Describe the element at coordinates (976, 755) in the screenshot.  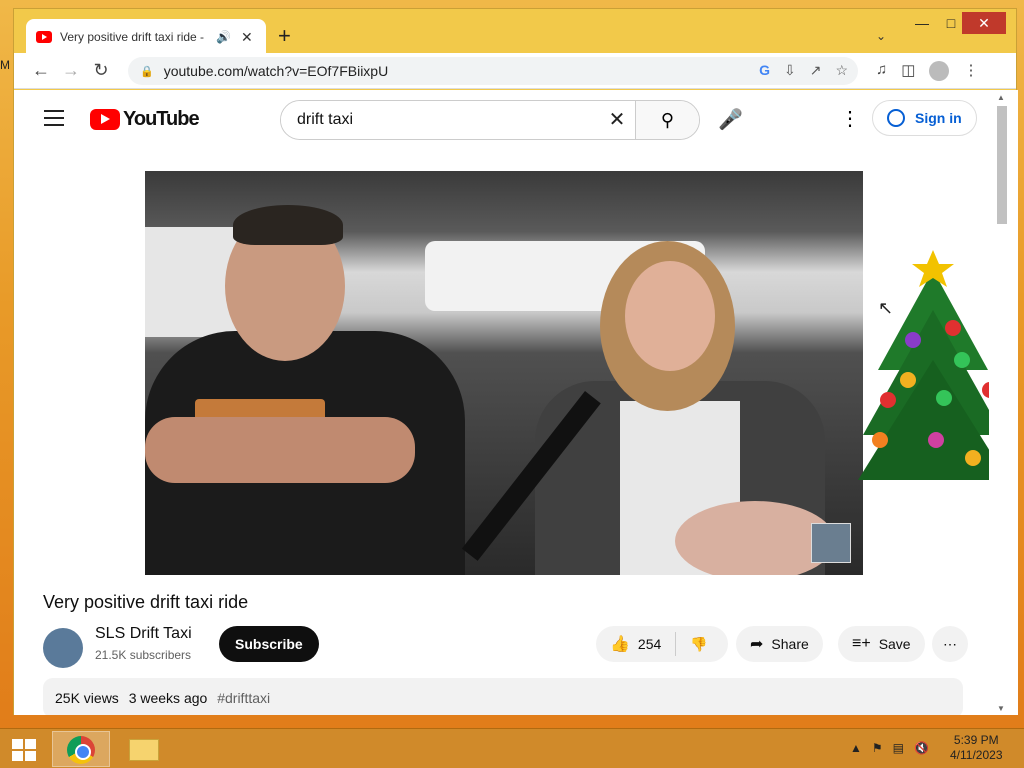
I see `clock-date: 4/11/2023` at that location.